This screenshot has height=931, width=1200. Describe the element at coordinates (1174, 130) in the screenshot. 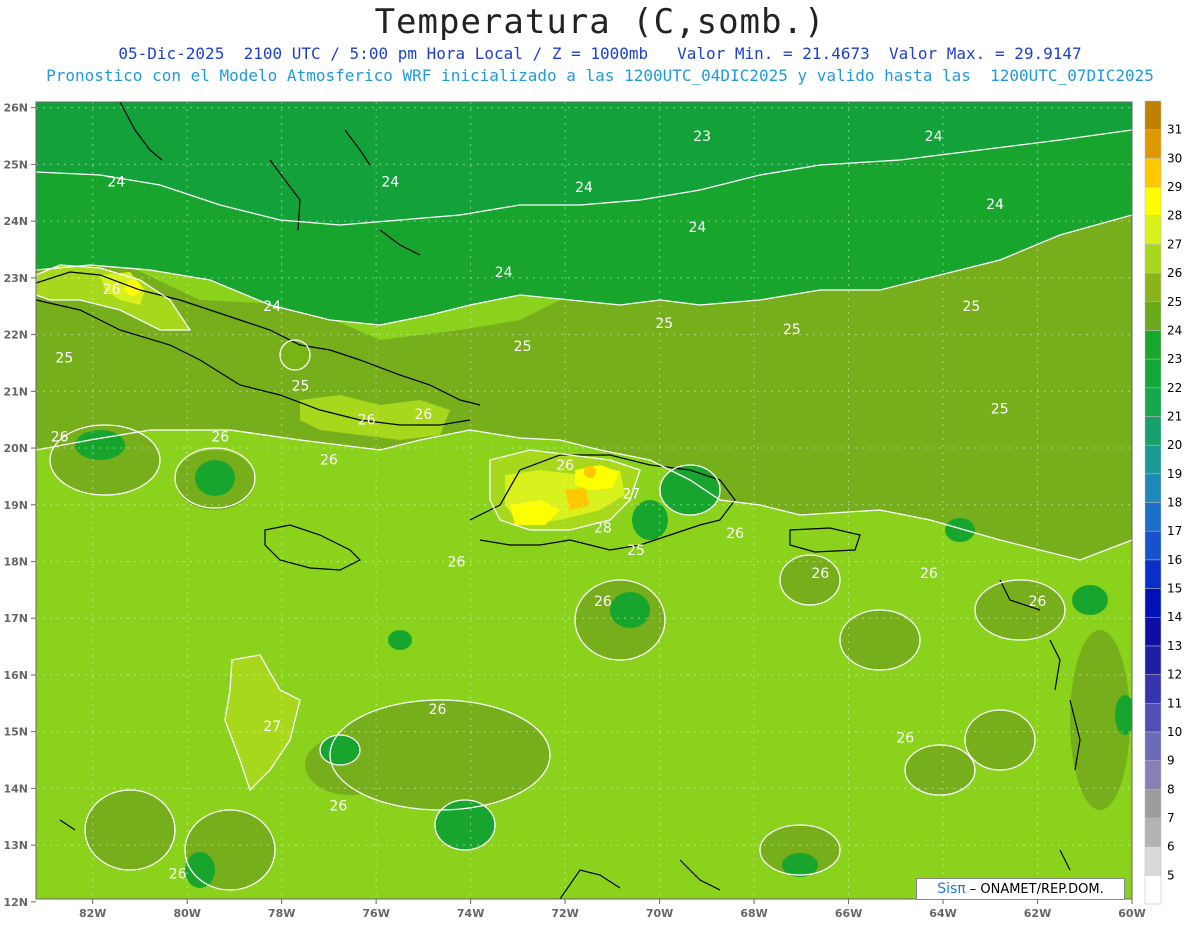

I see `colorbar-tick-label: 31` at that location.